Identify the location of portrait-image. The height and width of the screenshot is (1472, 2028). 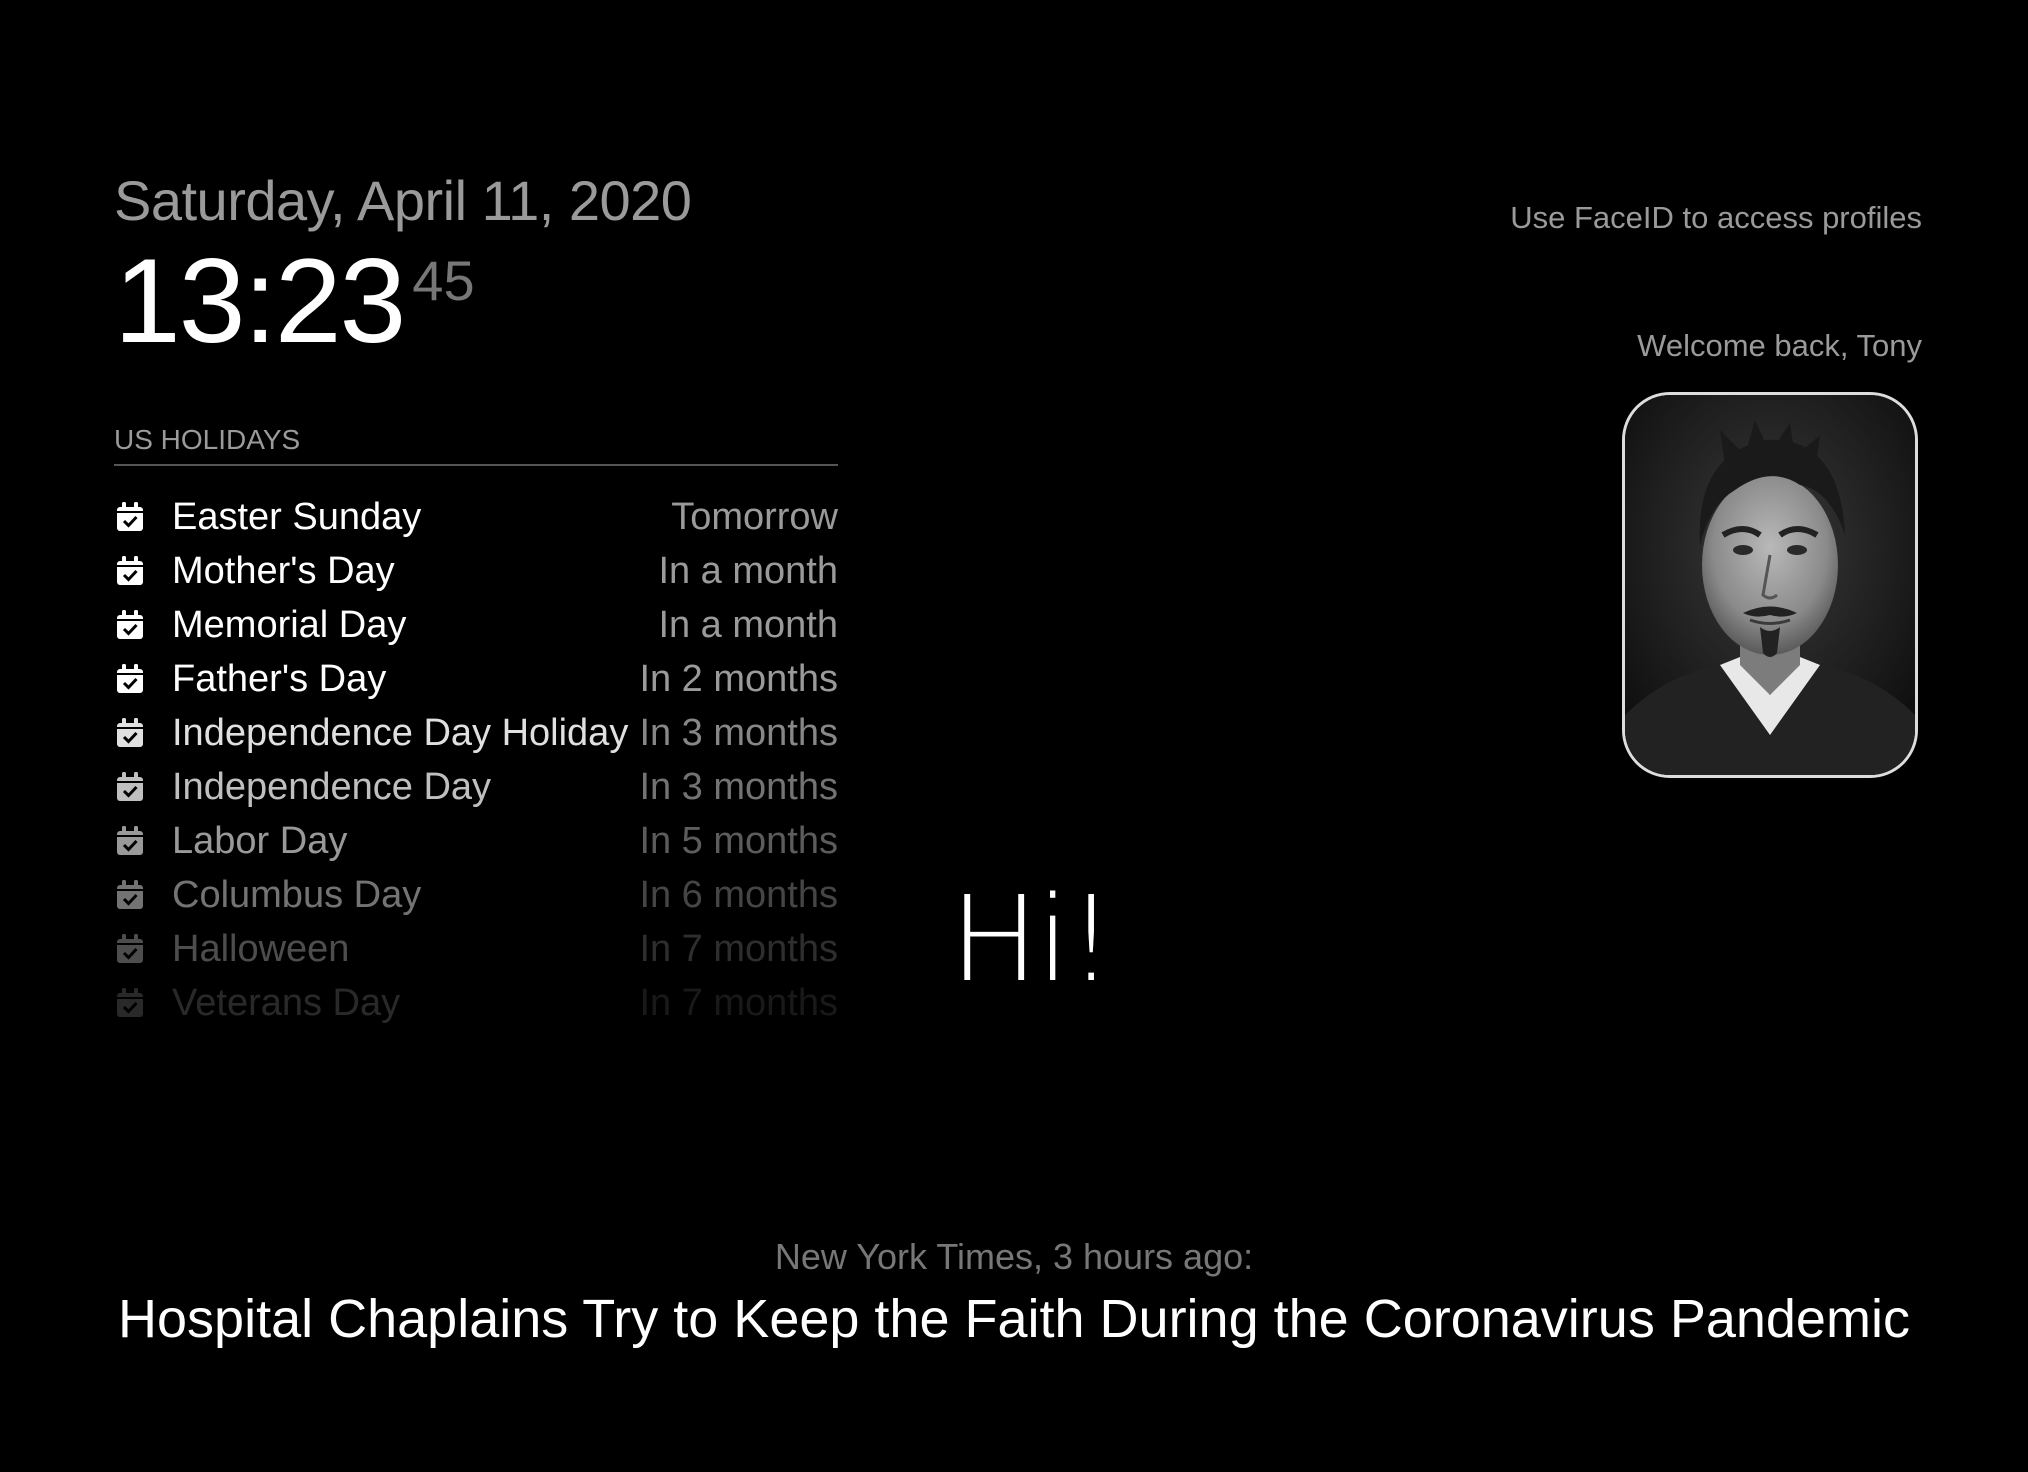
(1770, 585).